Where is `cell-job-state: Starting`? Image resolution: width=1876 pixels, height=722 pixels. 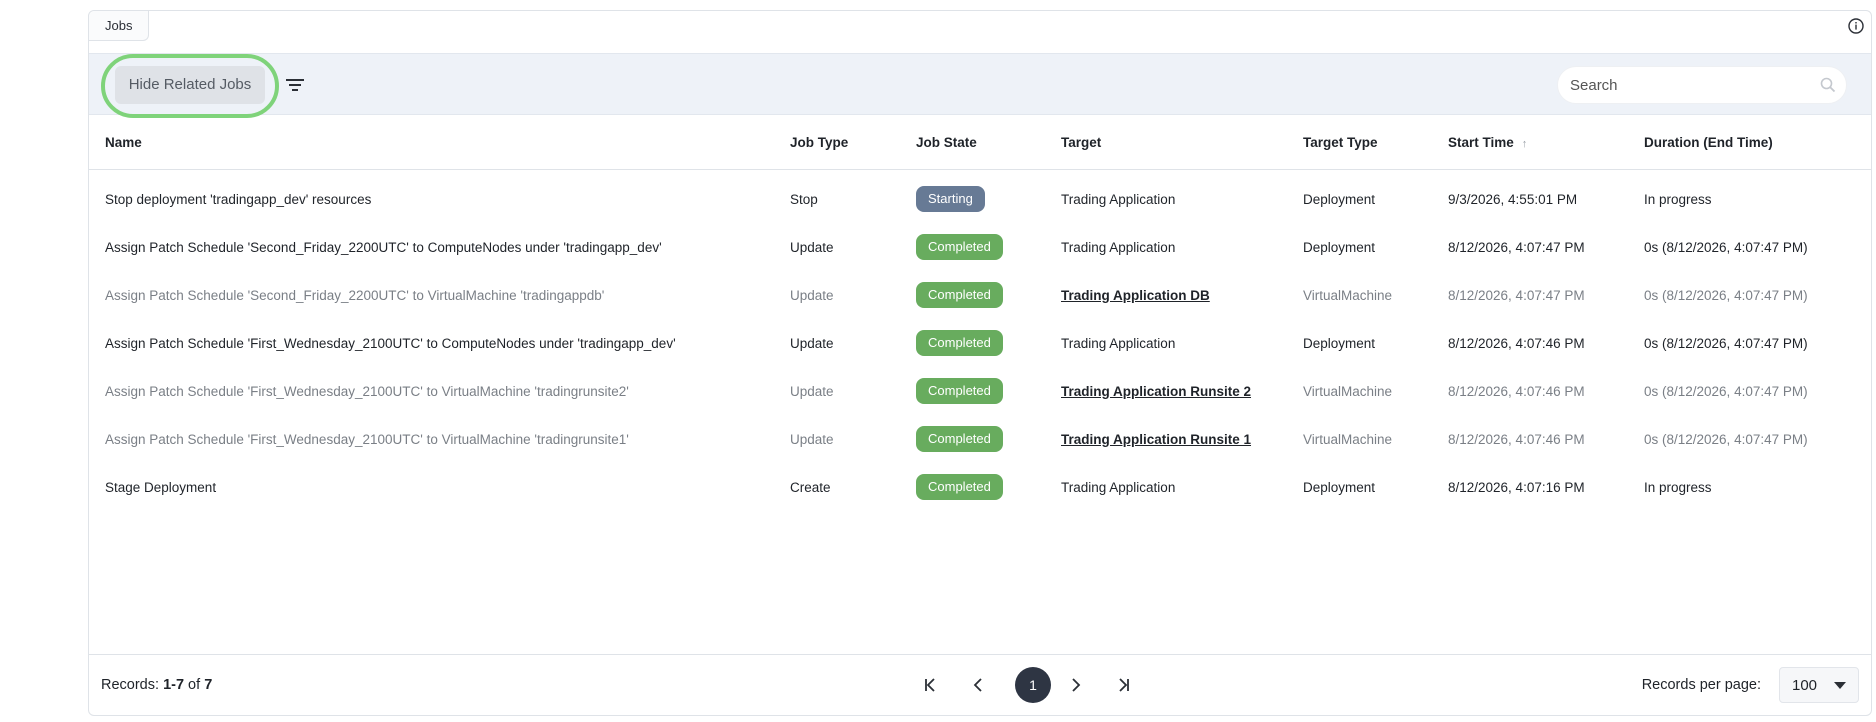 cell-job-state: Starting is located at coordinates (988, 196).